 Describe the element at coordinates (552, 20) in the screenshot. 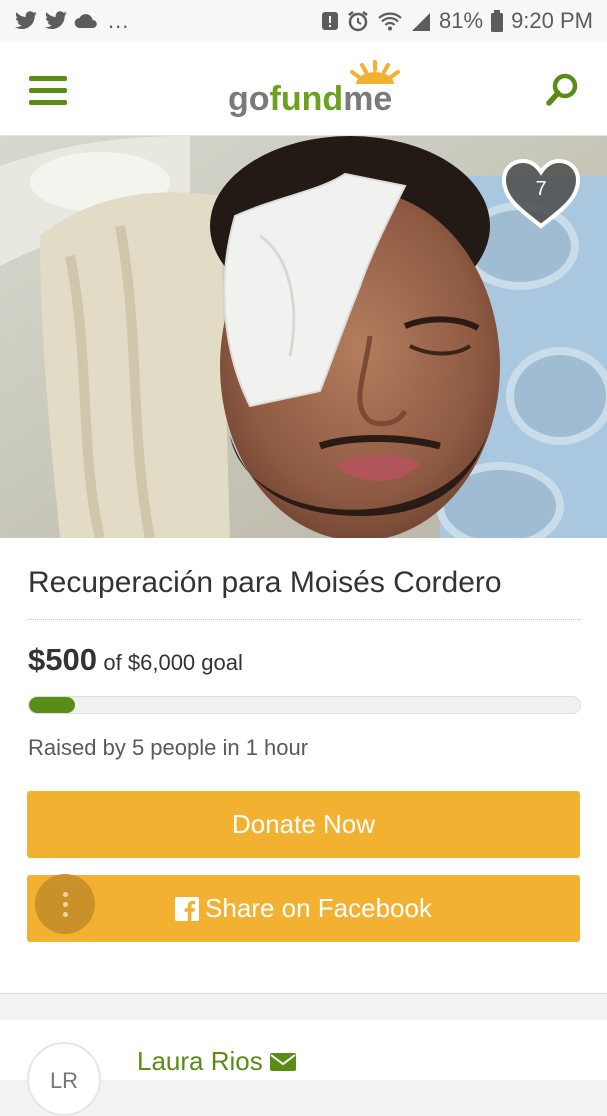

I see `clock: 9:20 PM` at that location.